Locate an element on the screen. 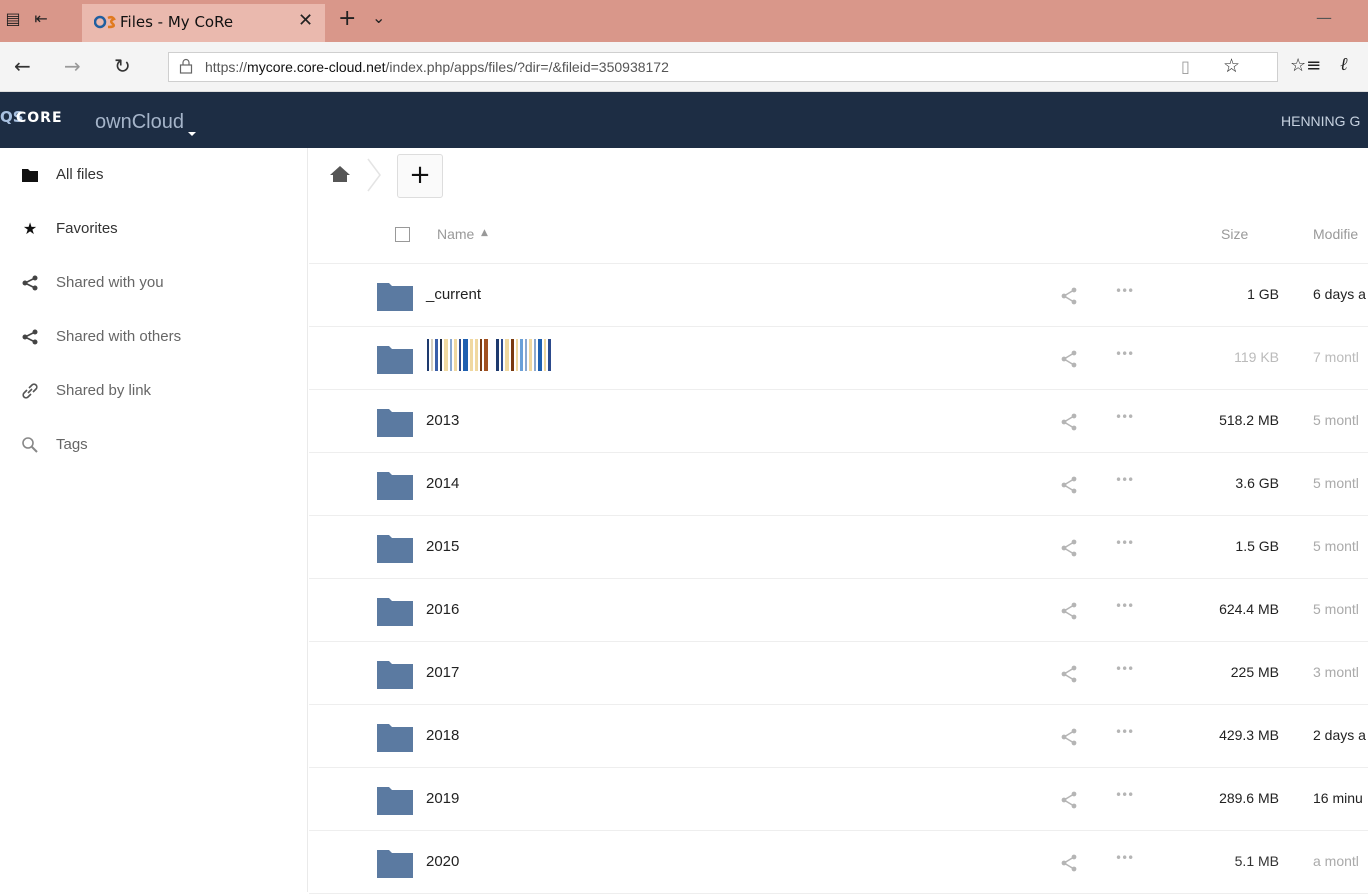 The width and height of the screenshot is (1368, 894). file-name: 2020 is located at coordinates (442, 861).